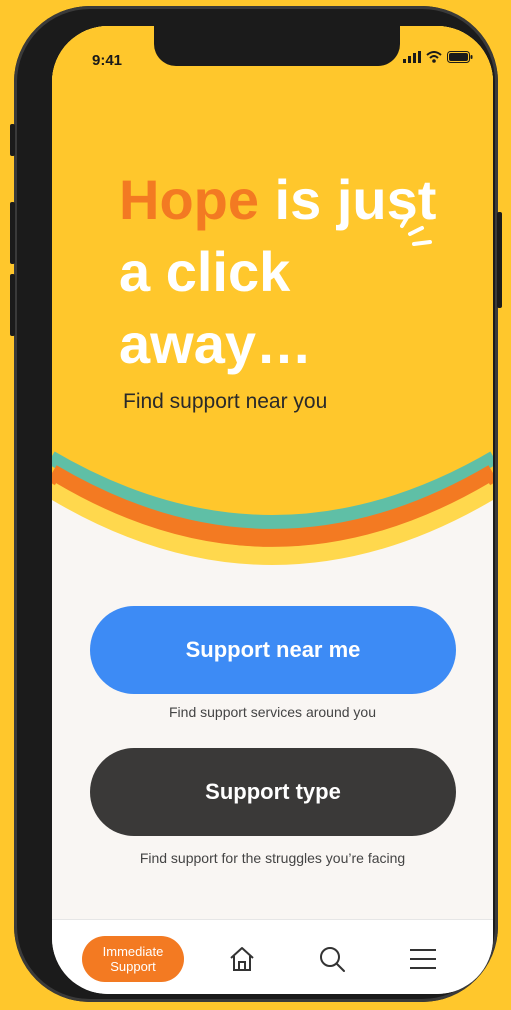 This screenshot has height=1010, width=511. Describe the element at coordinates (133, 959) in the screenshot. I see `immediate-support-button: Immediate Support` at that location.